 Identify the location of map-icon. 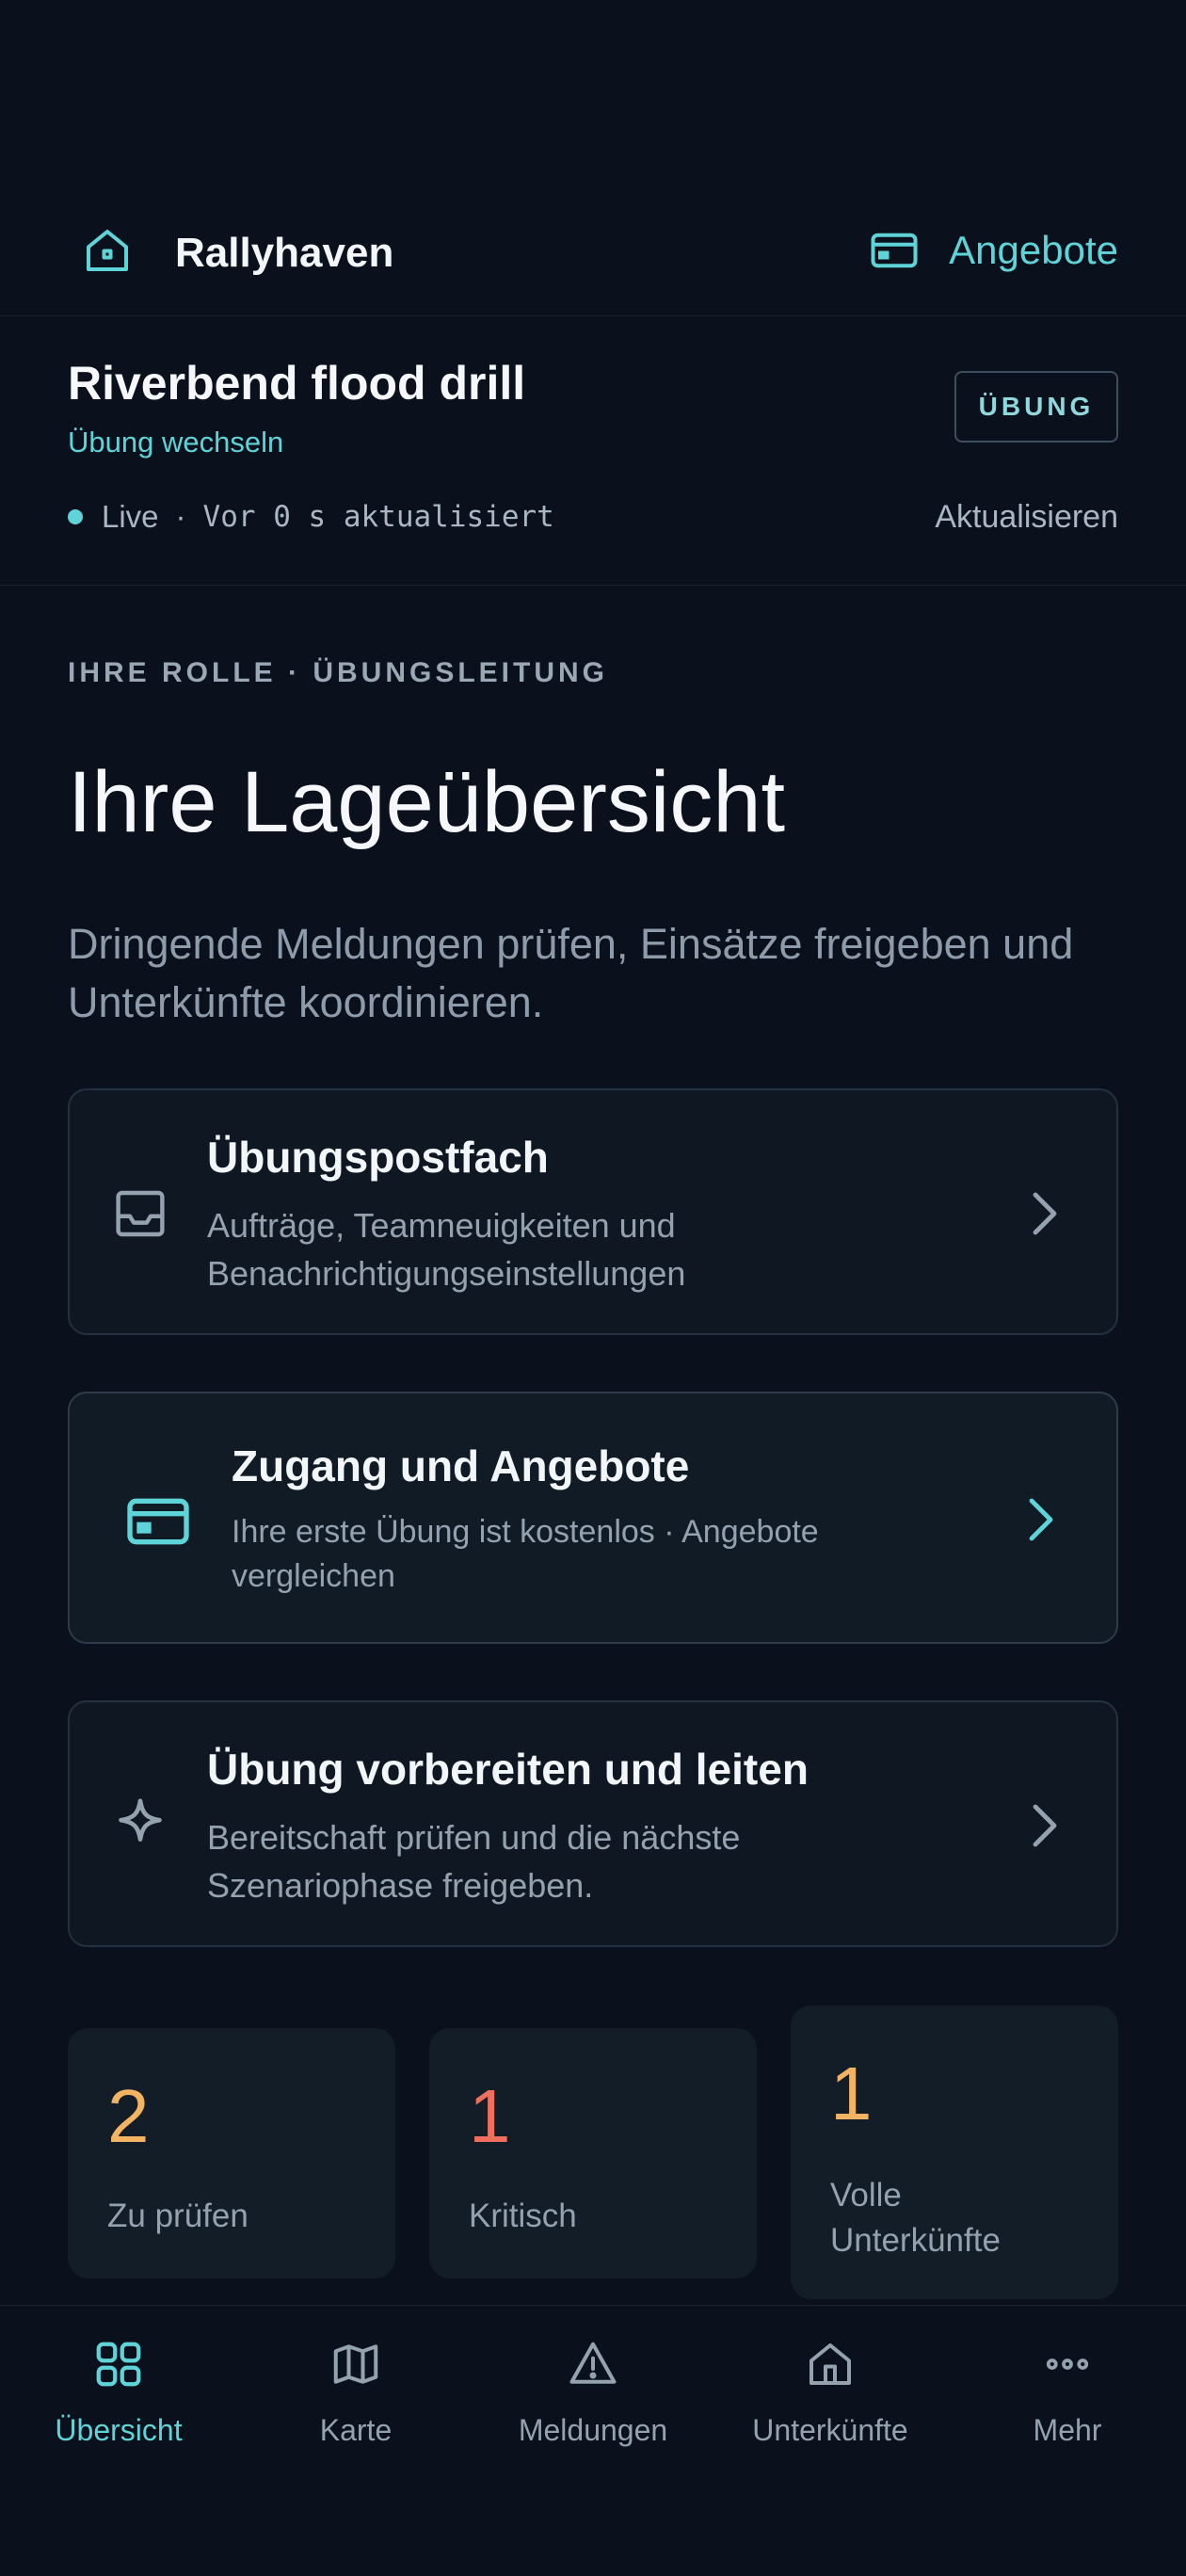
(355, 2364).